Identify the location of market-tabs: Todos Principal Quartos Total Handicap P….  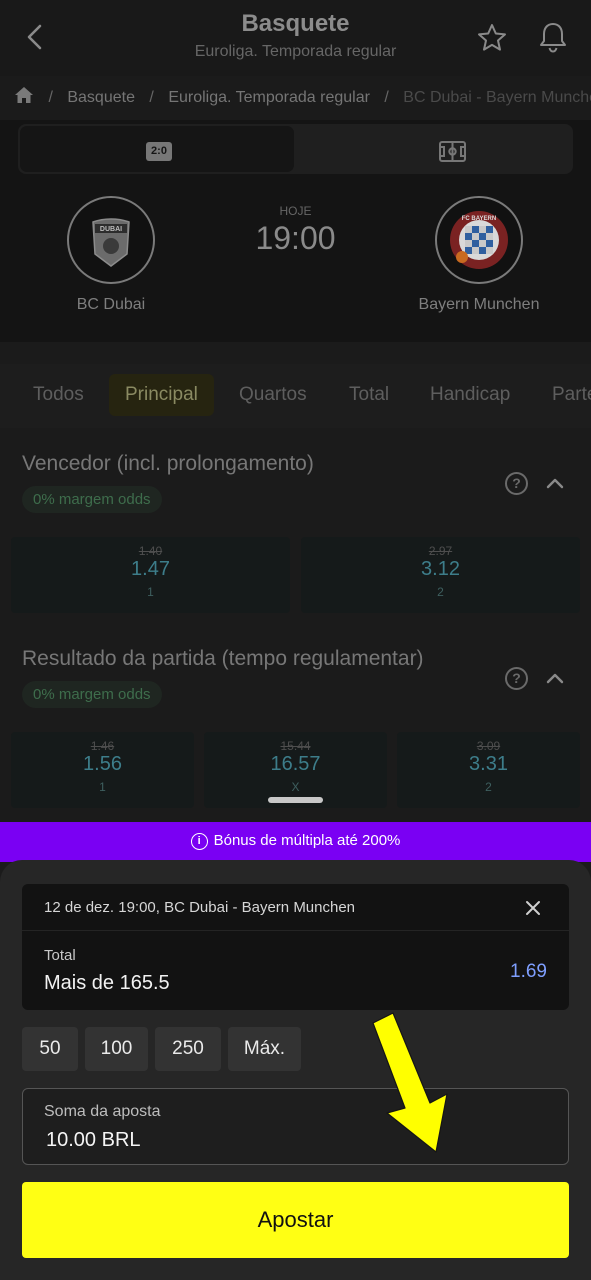
(295, 396).